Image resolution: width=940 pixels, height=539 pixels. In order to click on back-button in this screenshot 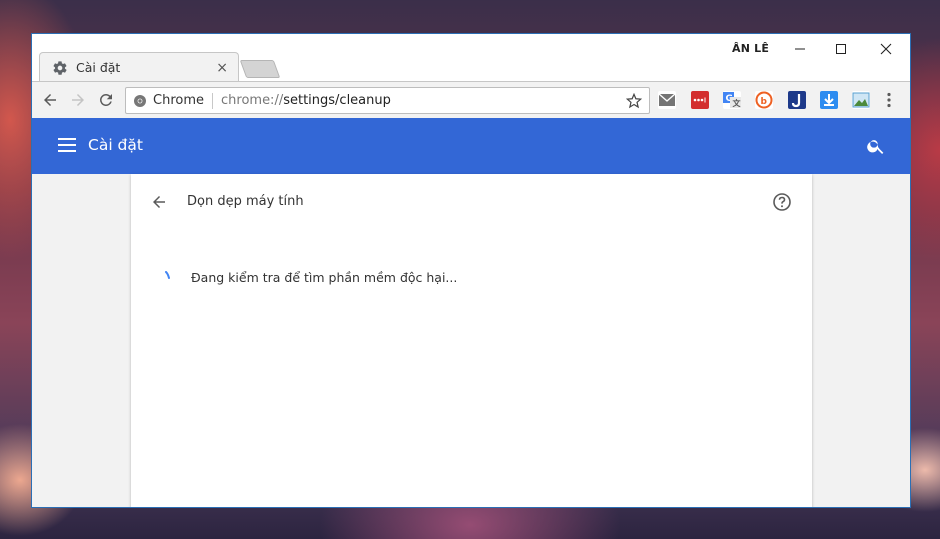, I will do `click(50, 100)`.